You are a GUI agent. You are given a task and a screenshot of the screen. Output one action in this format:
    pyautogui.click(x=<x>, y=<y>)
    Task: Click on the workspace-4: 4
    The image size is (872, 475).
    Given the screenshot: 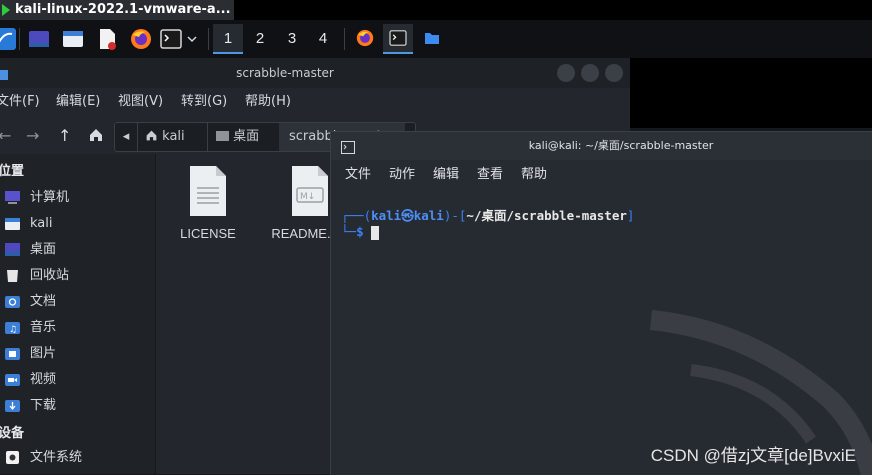 What is the action you would take?
    pyautogui.click(x=323, y=39)
    